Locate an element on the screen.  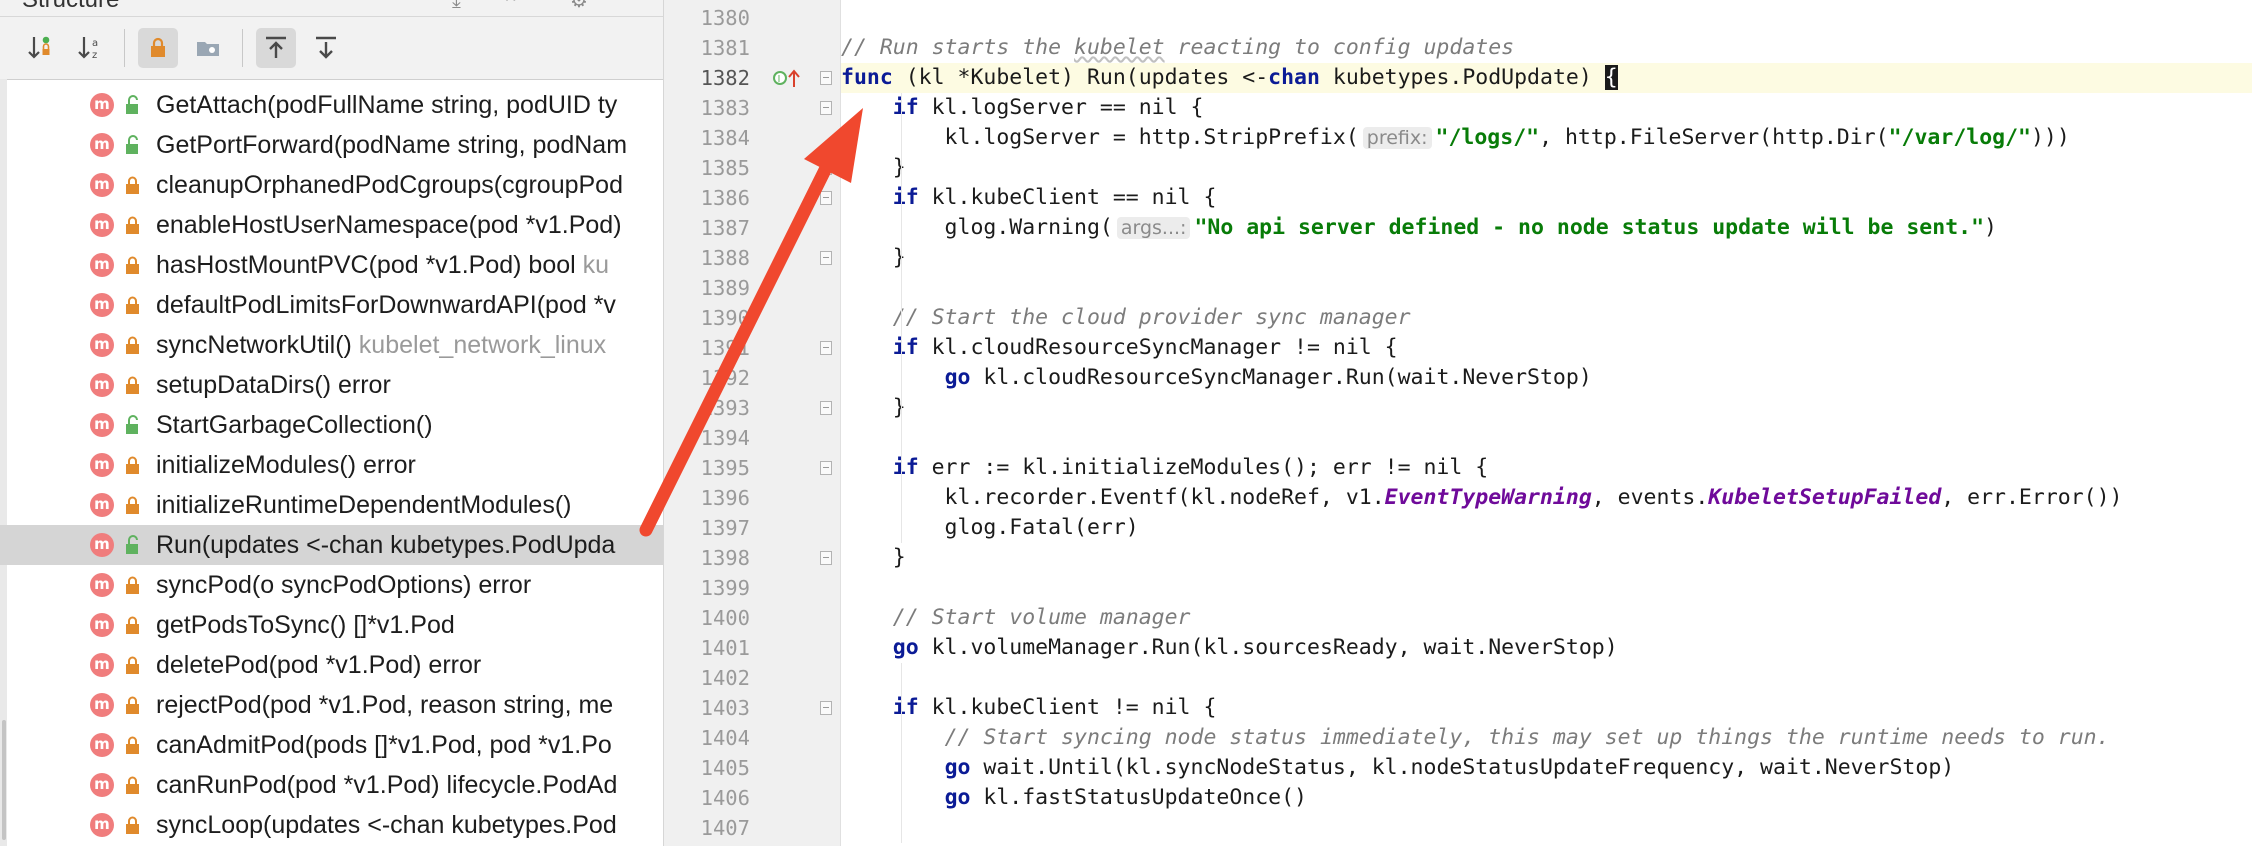
structure-item: m defaultPodLimitsForDownwardAPI(pod *v is located at coordinates (331, 305).